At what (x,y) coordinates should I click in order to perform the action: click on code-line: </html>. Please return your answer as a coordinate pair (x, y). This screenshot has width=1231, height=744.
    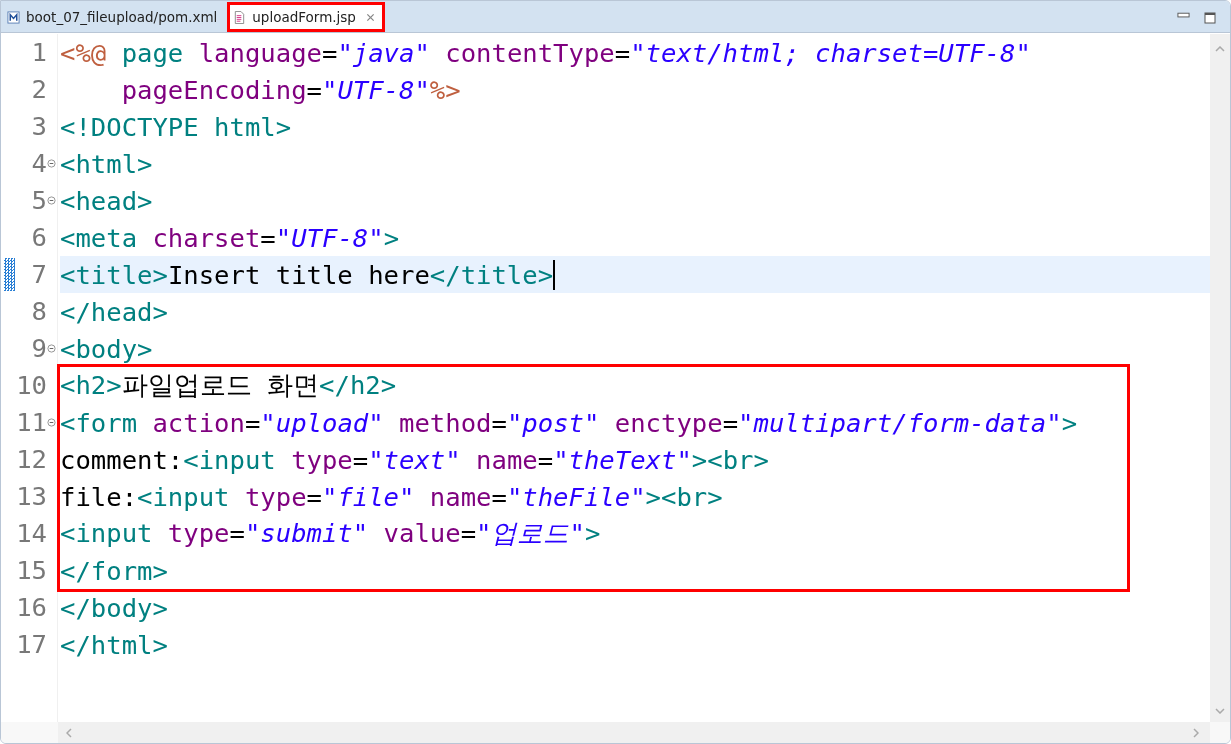
    Looking at the image, I should click on (114, 644).